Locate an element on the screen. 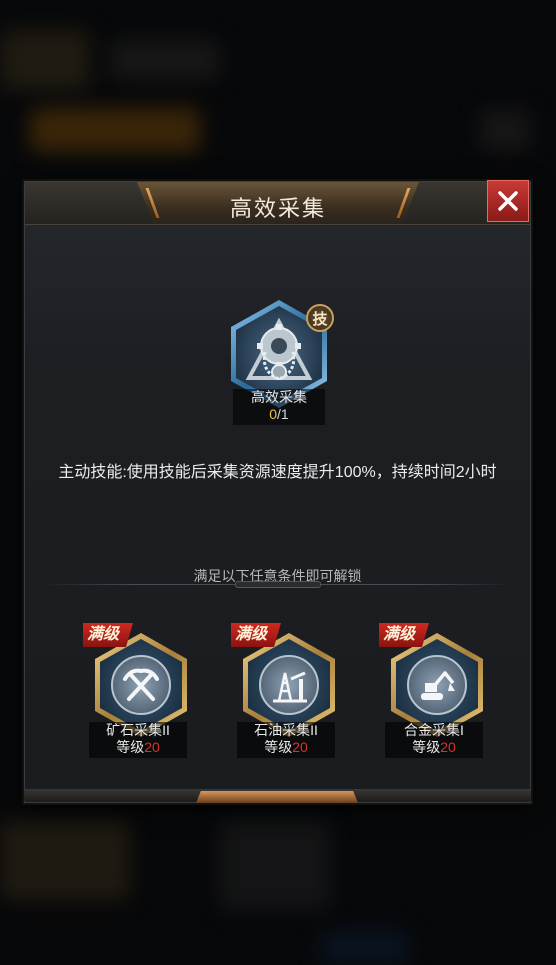 The image size is (556, 965). condition-skill-ore: 满级 矿石采集II 等级20 is located at coordinates (138, 693).